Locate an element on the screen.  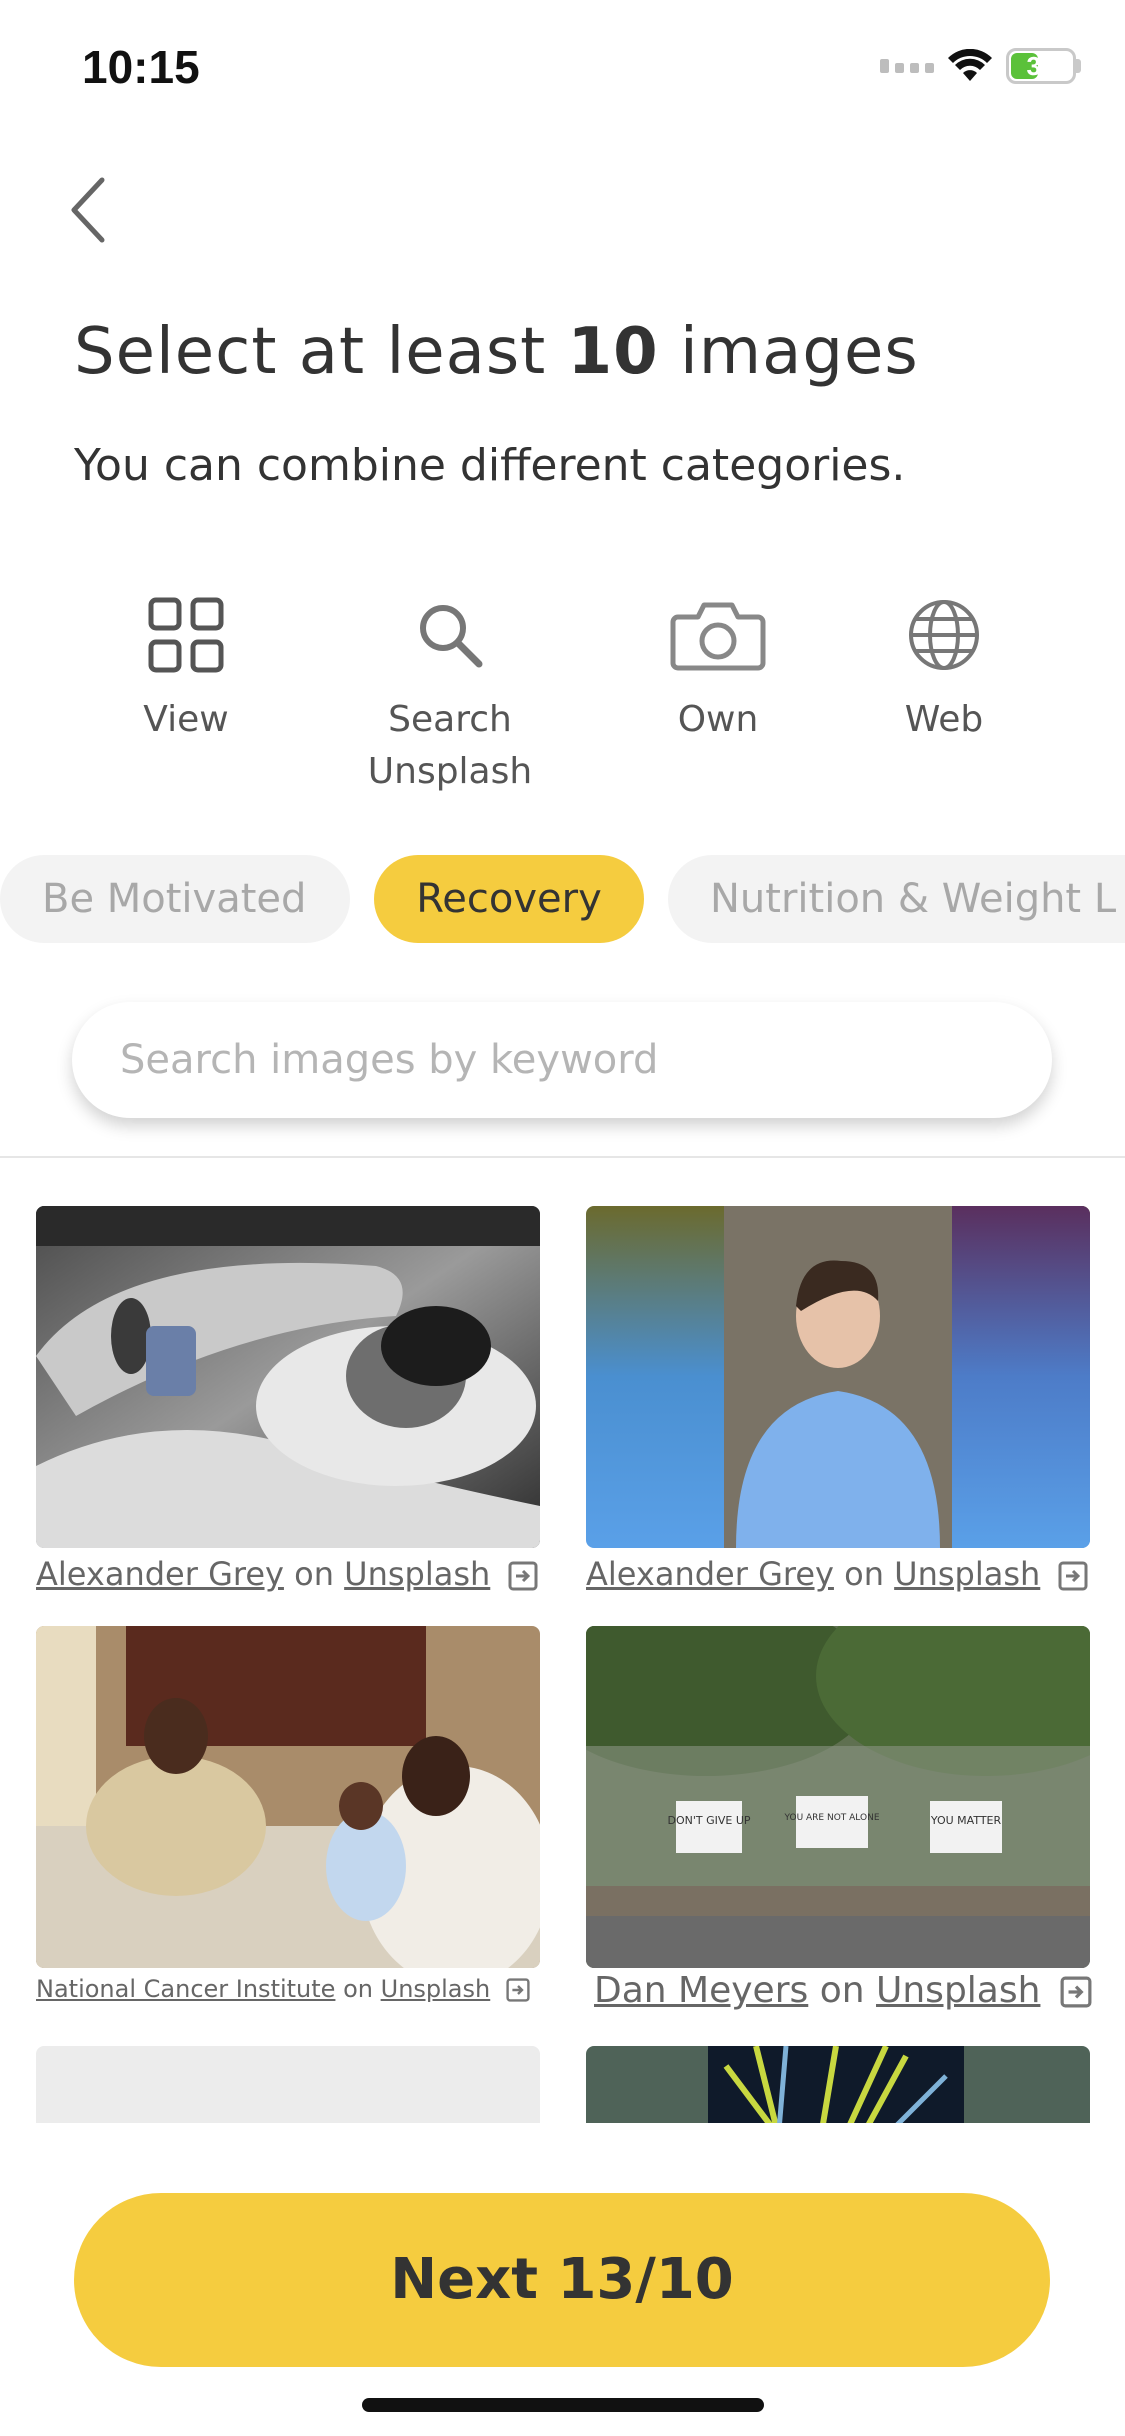
wifi-icon is located at coordinates (970, 65).